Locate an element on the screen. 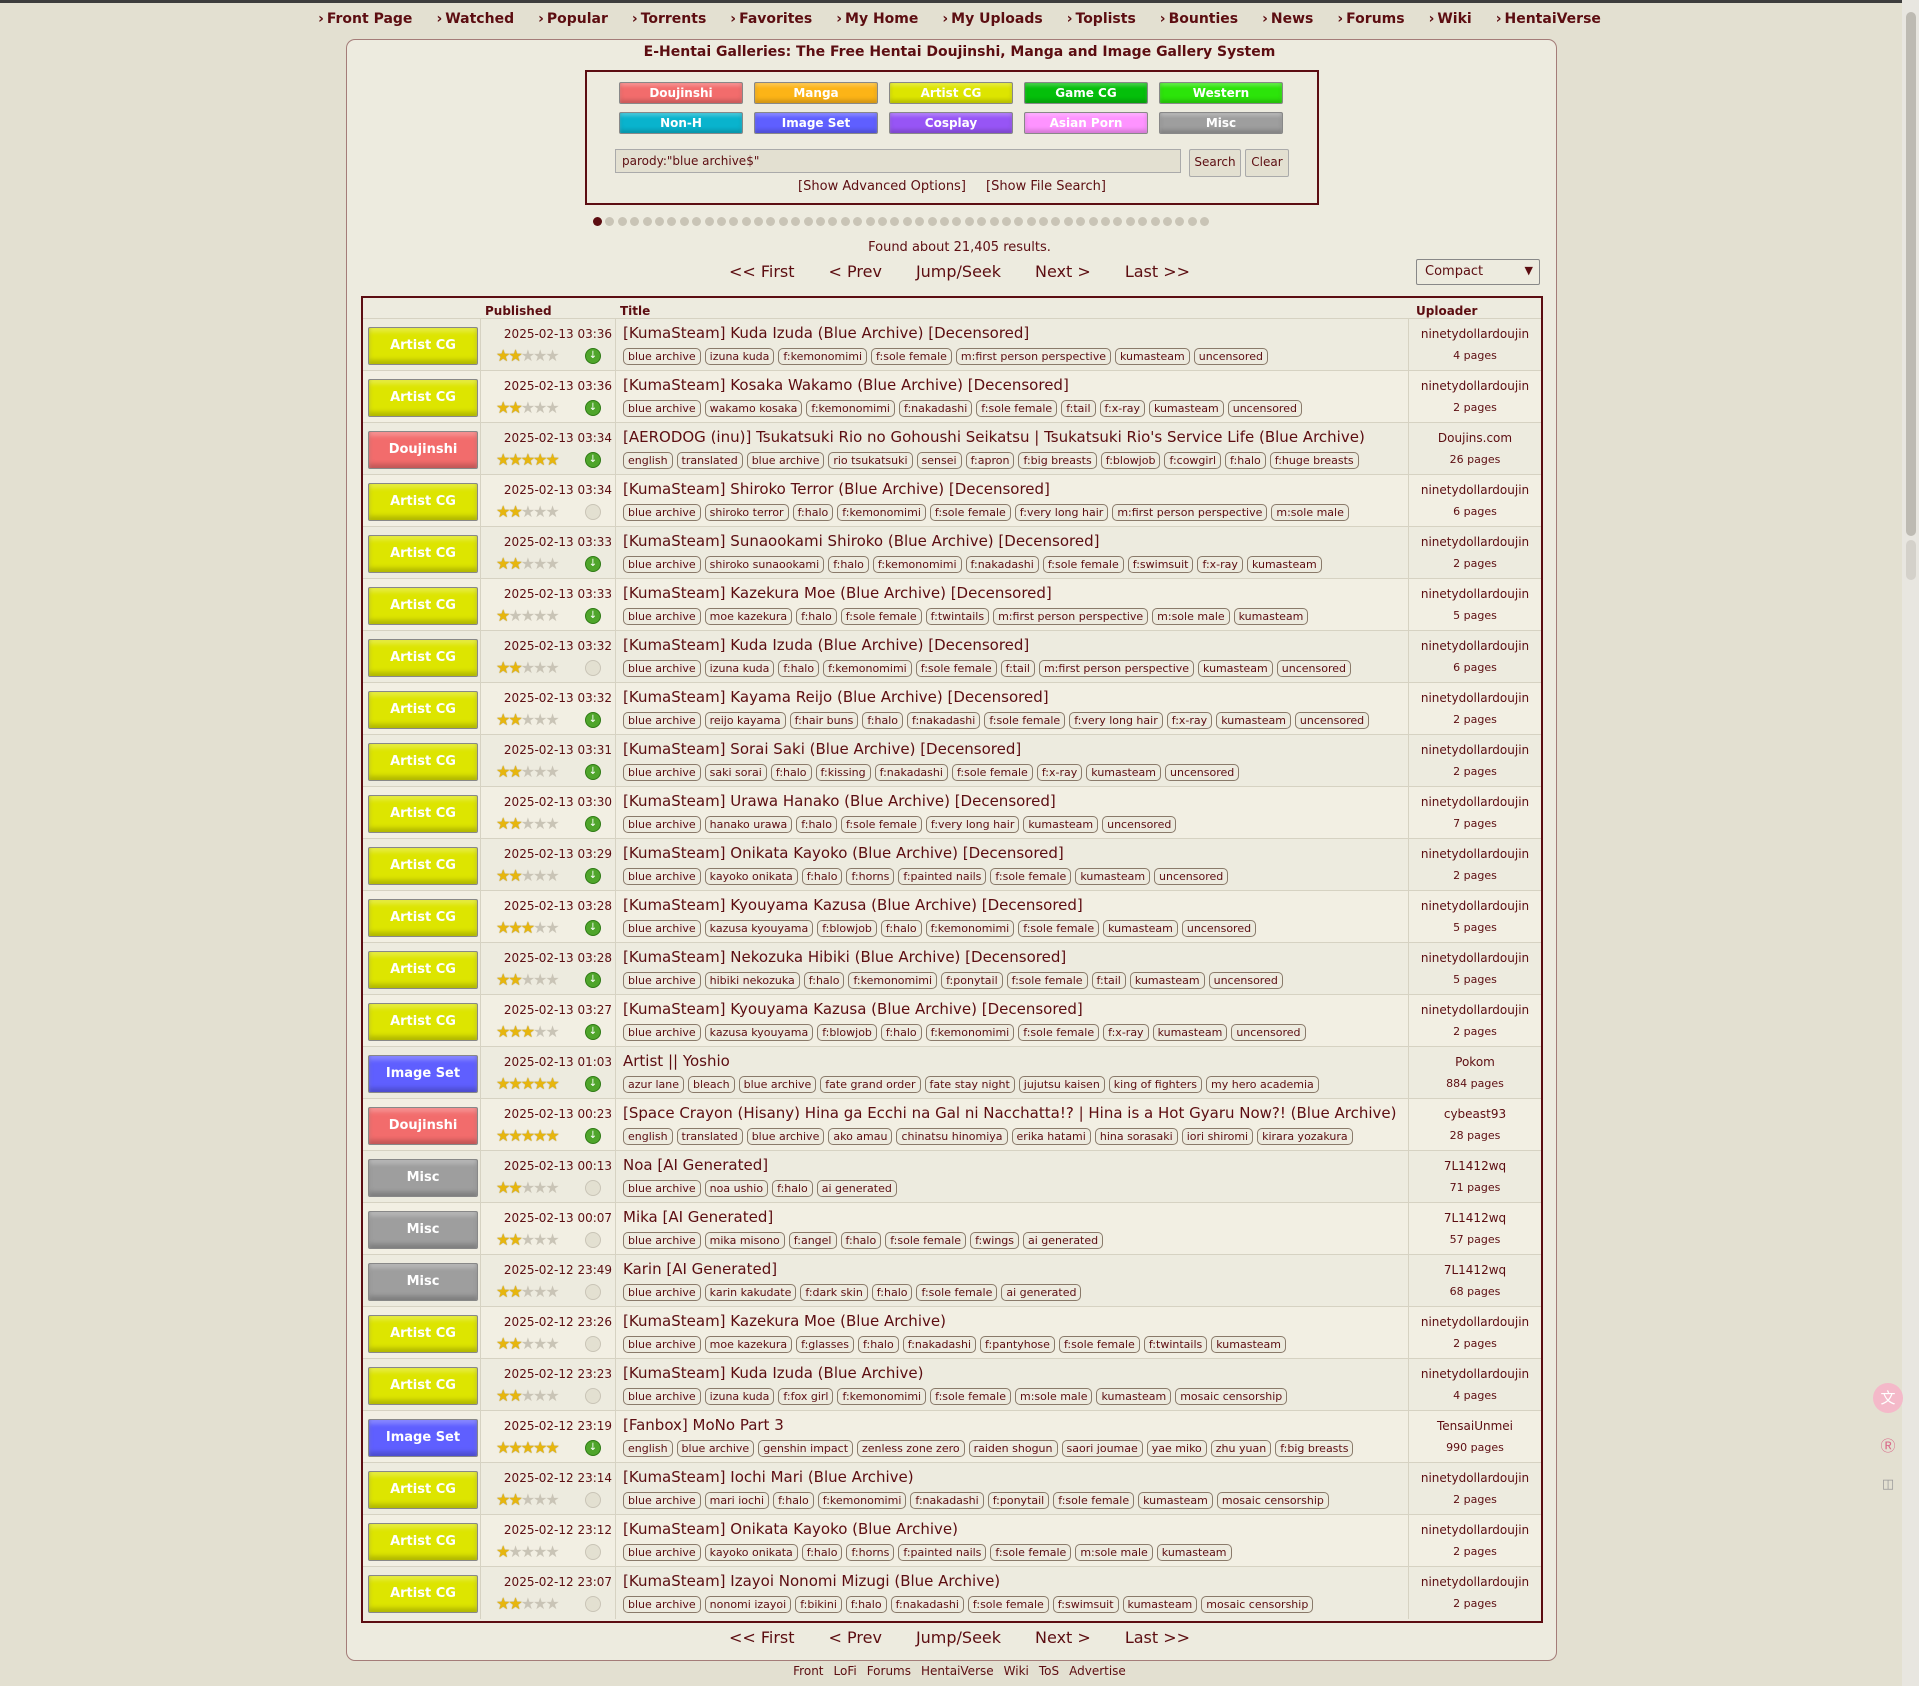 This screenshot has width=1919, height=1686. tag: kayoko onikata is located at coordinates (751, 1552).